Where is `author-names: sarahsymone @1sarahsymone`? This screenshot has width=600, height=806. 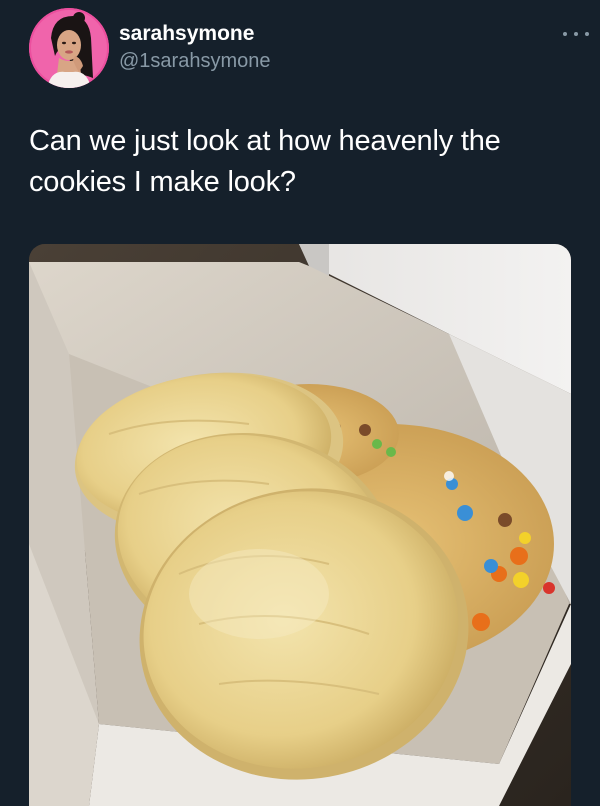
author-names: sarahsymone @1sarahsymone is located at coordinates (194, 48).